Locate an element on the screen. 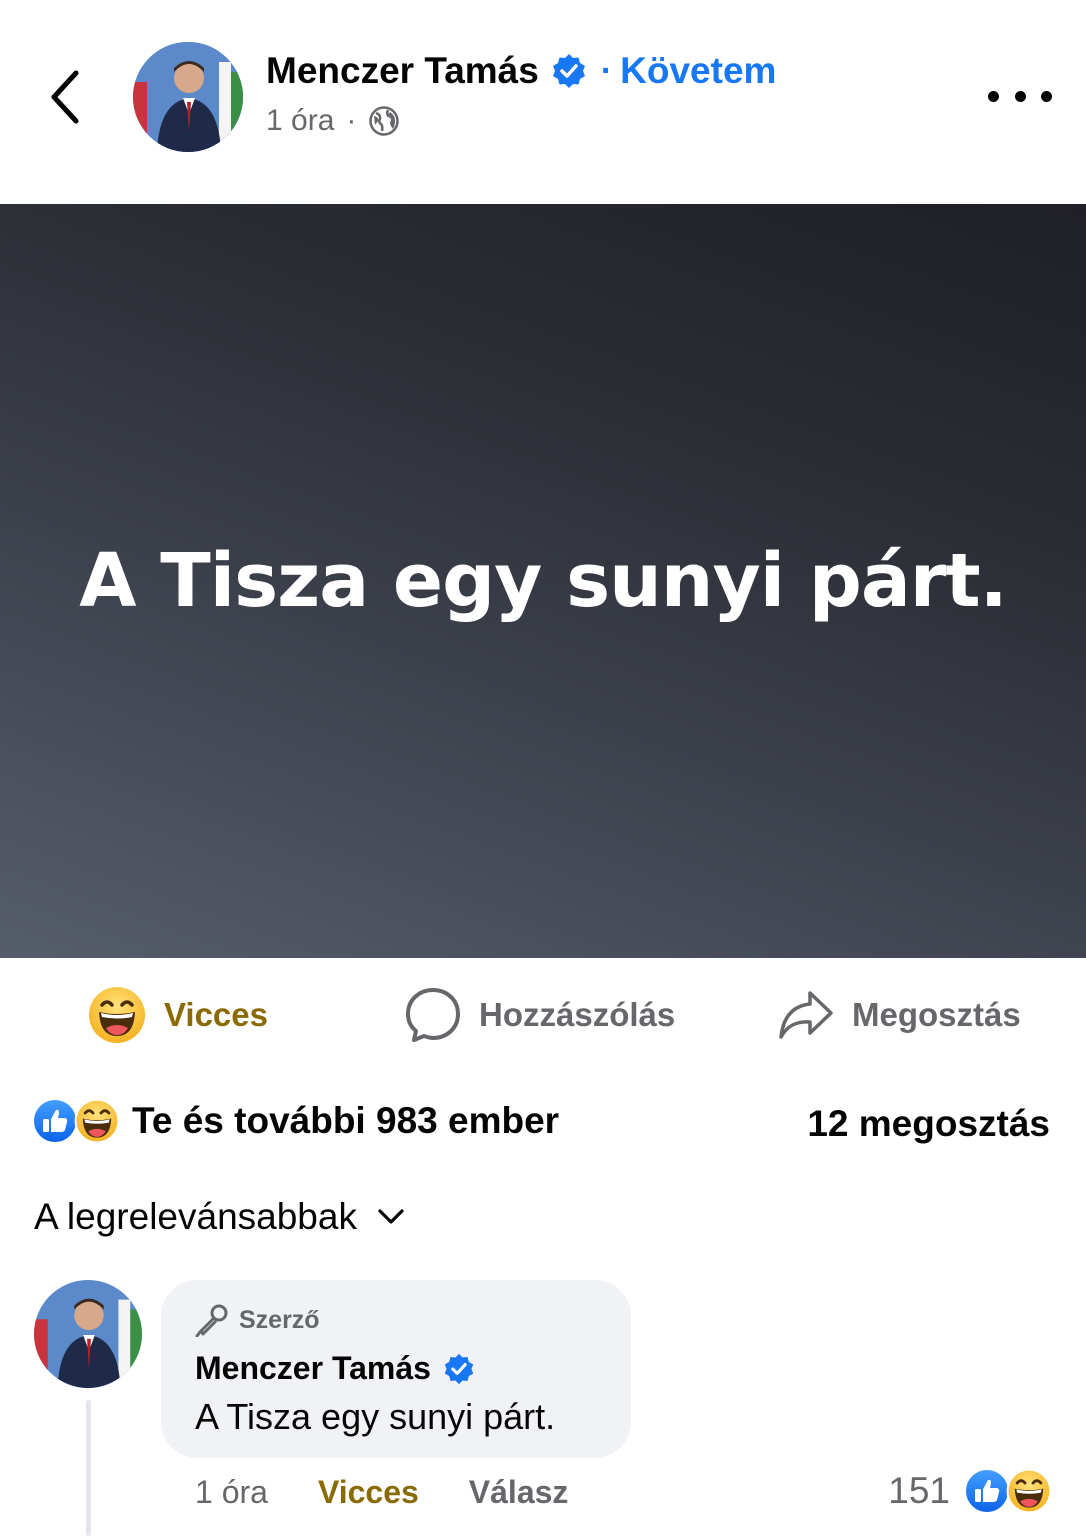 The image size is (1086, 1536). comment-author-avatar is located at coordinates (88, 1334).